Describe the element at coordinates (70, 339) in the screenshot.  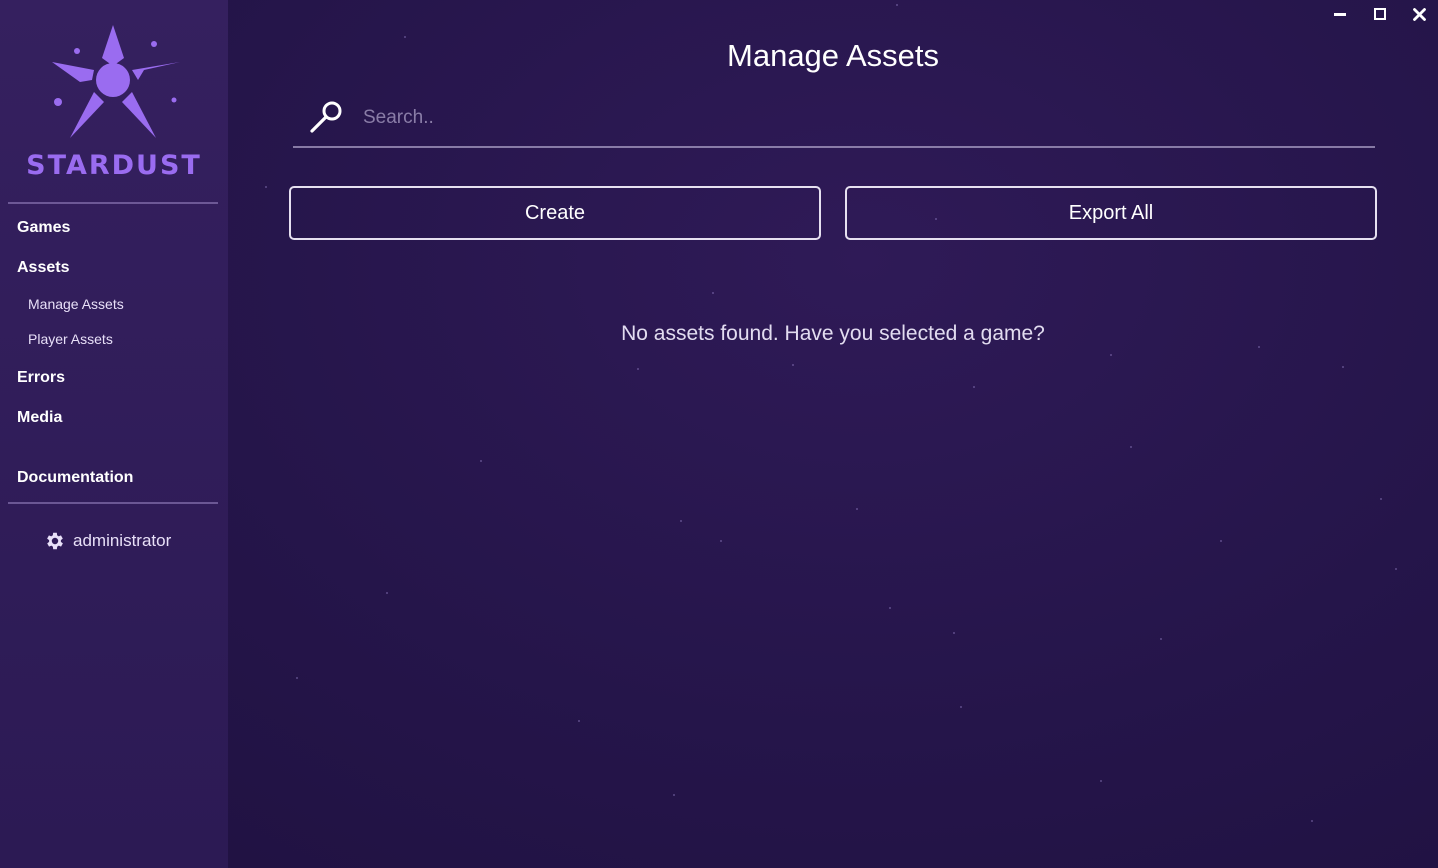
I see `sidebar-subitem-player-assets: Player Assets` at that location.